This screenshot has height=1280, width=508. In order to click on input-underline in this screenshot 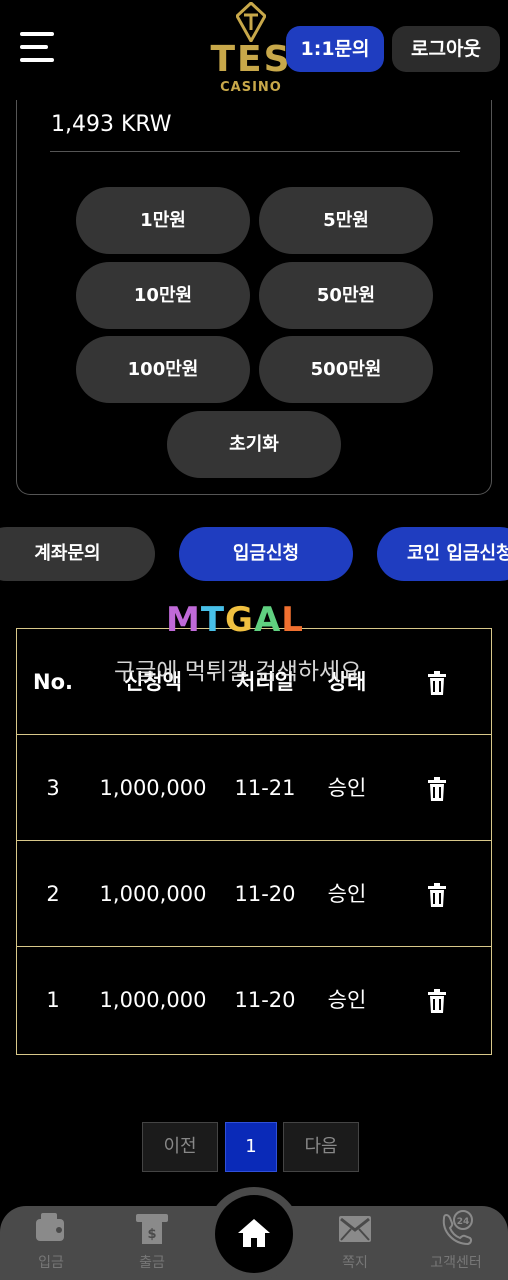, I will do `click(255, 151)`.